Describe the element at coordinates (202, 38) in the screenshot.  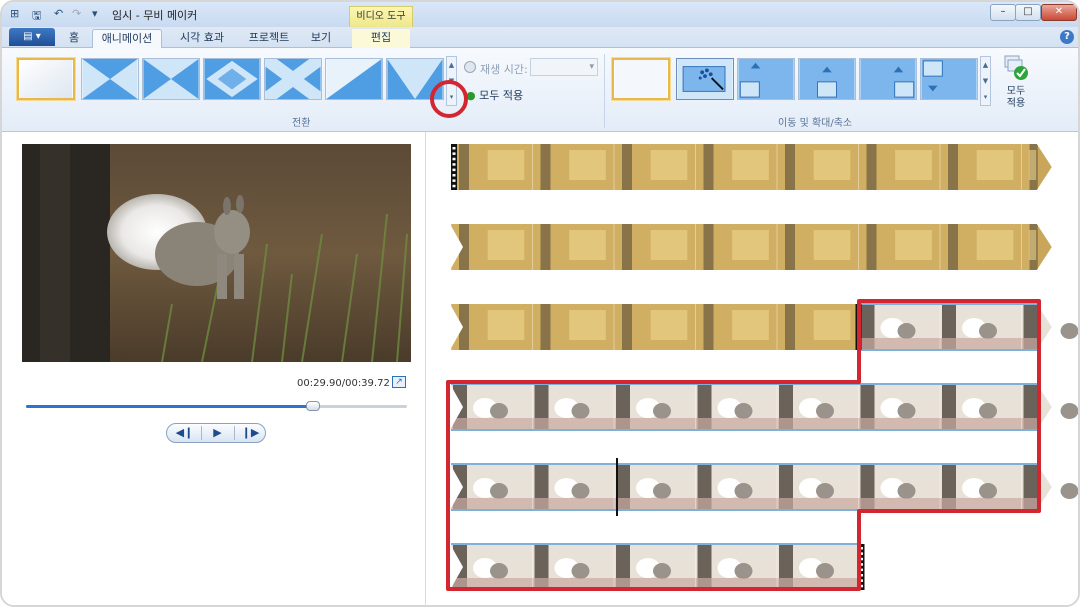
I see `tab-visual-effects: 시각 효과` at that location.